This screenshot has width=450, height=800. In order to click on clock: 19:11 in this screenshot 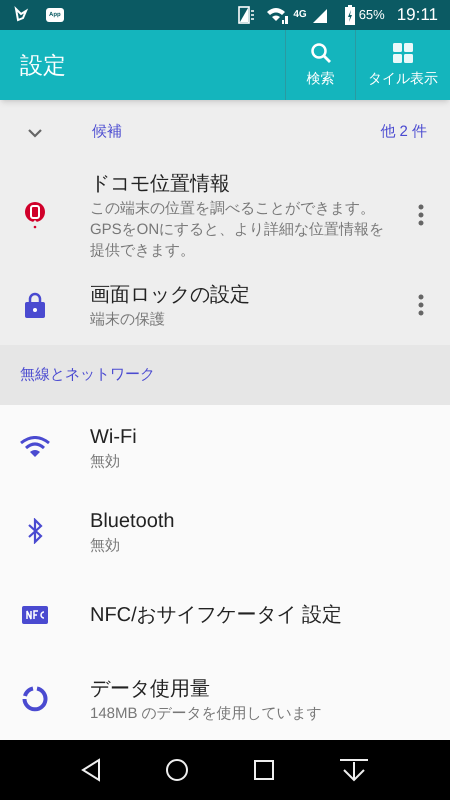, I will do `click(417, 15)`.